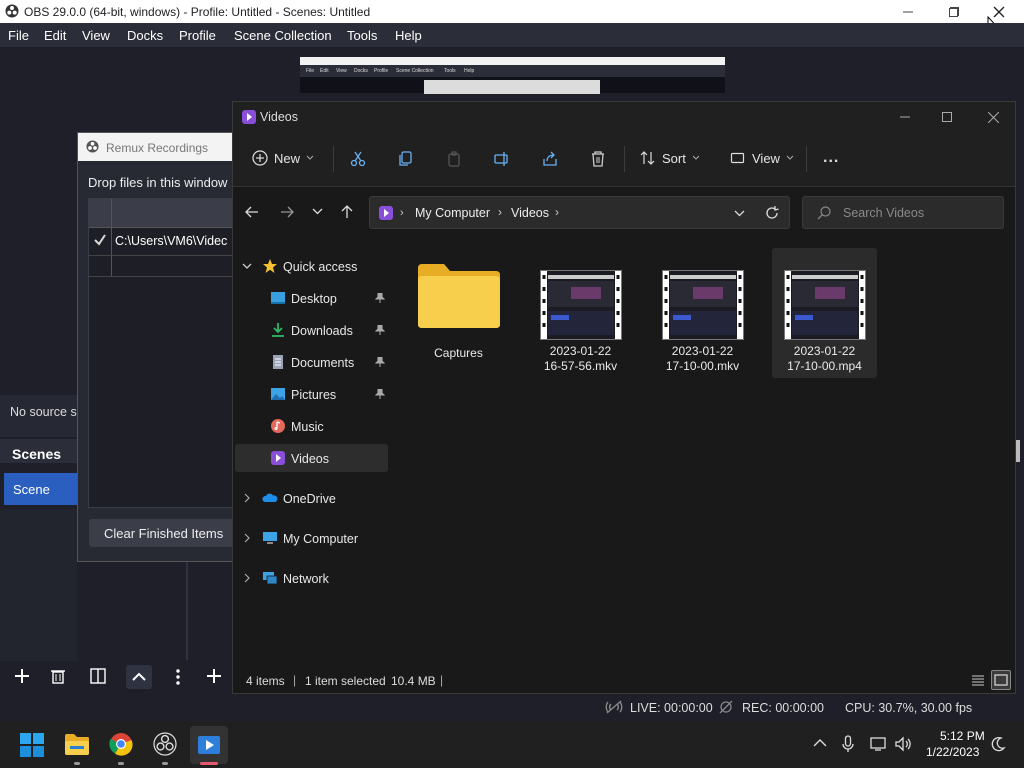  Describe the element at coordinates (848, 744) in the screenshot. I see `microphone-icon` at that location.